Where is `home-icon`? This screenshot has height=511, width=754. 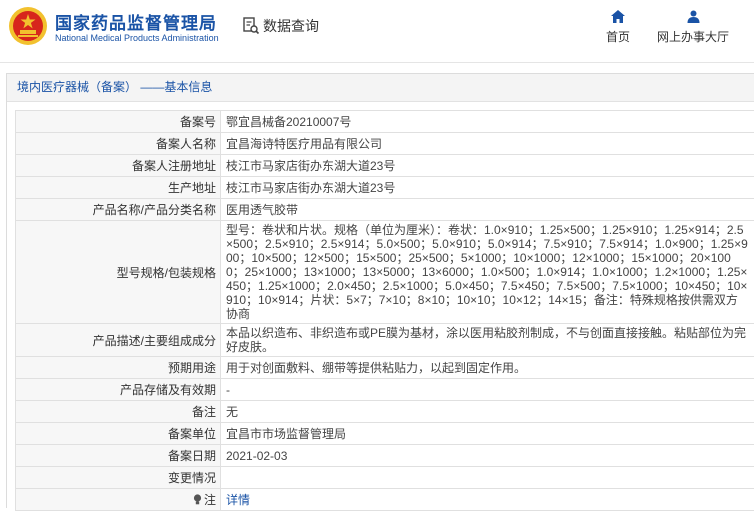 home-icon is located at coordinates (618, 16).